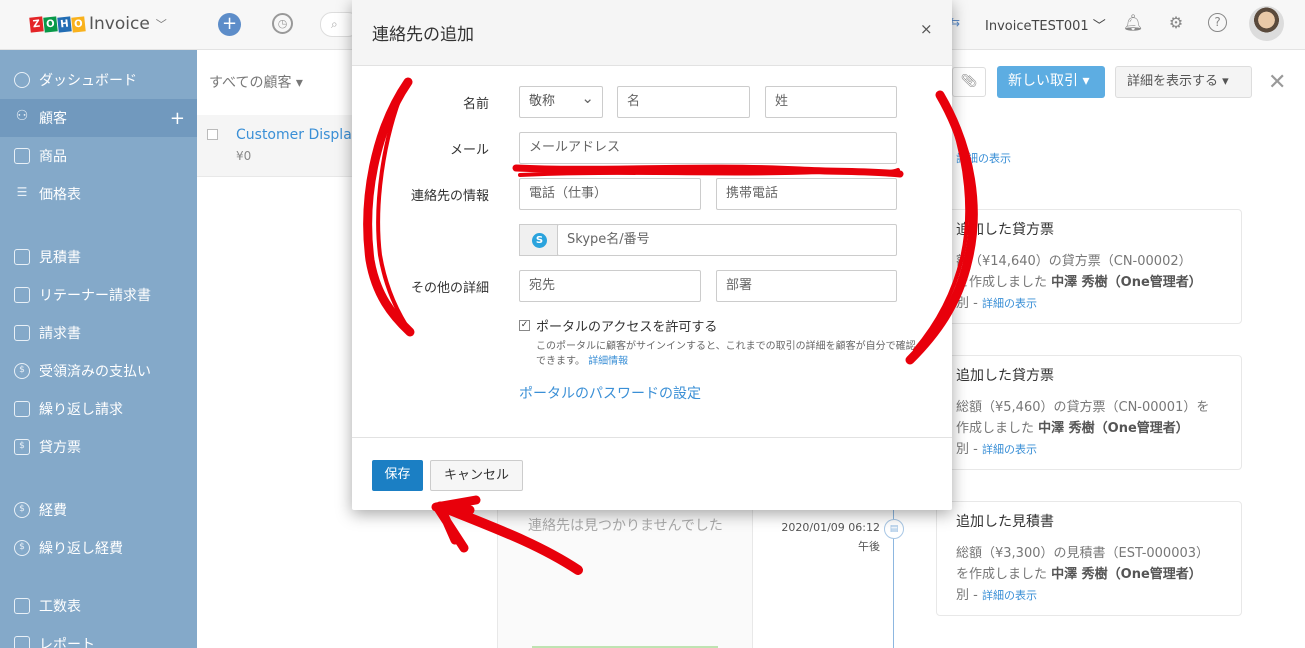 This screenshot has height=648, width=1305. What do you see at coordinates (95, 372) in the screenshot?
I see `sidebar-item-label: 受領済みの支払い` at bounding box center [95, 372].